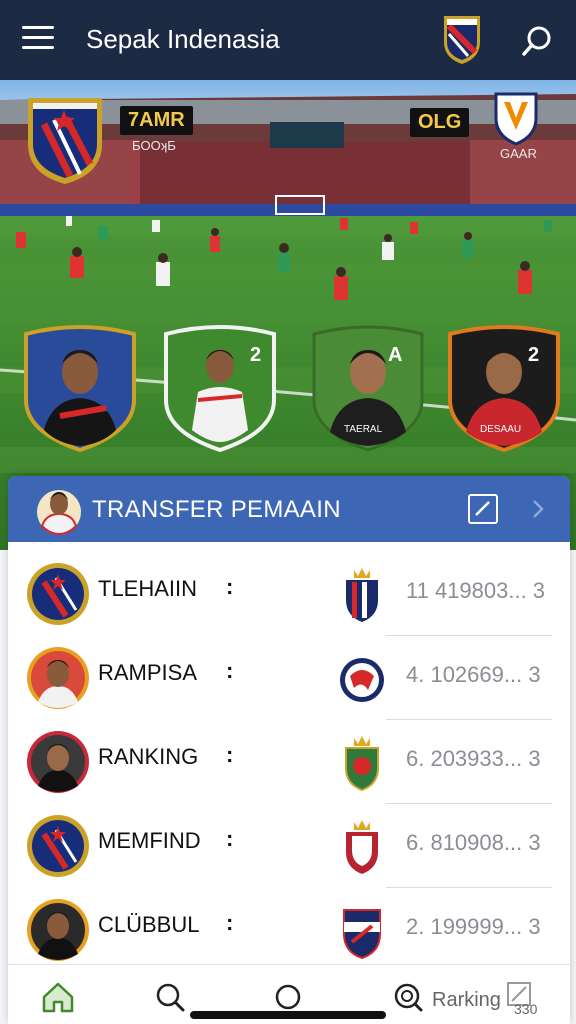 The width and height of the screenshot is (576, 1024). Describe the element at coordinates (289, 762) in the screenshot. I see `list-item: RANKING : 6. 203933... 3` at that location.